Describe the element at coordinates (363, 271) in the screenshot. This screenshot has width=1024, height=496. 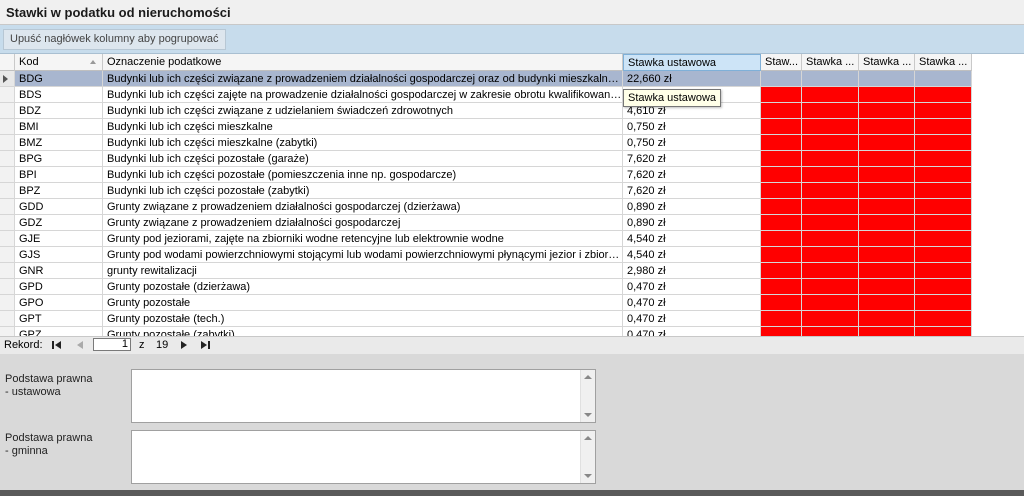
I see `cell-oznaczenie: grunty rewitalizacji` at that location.